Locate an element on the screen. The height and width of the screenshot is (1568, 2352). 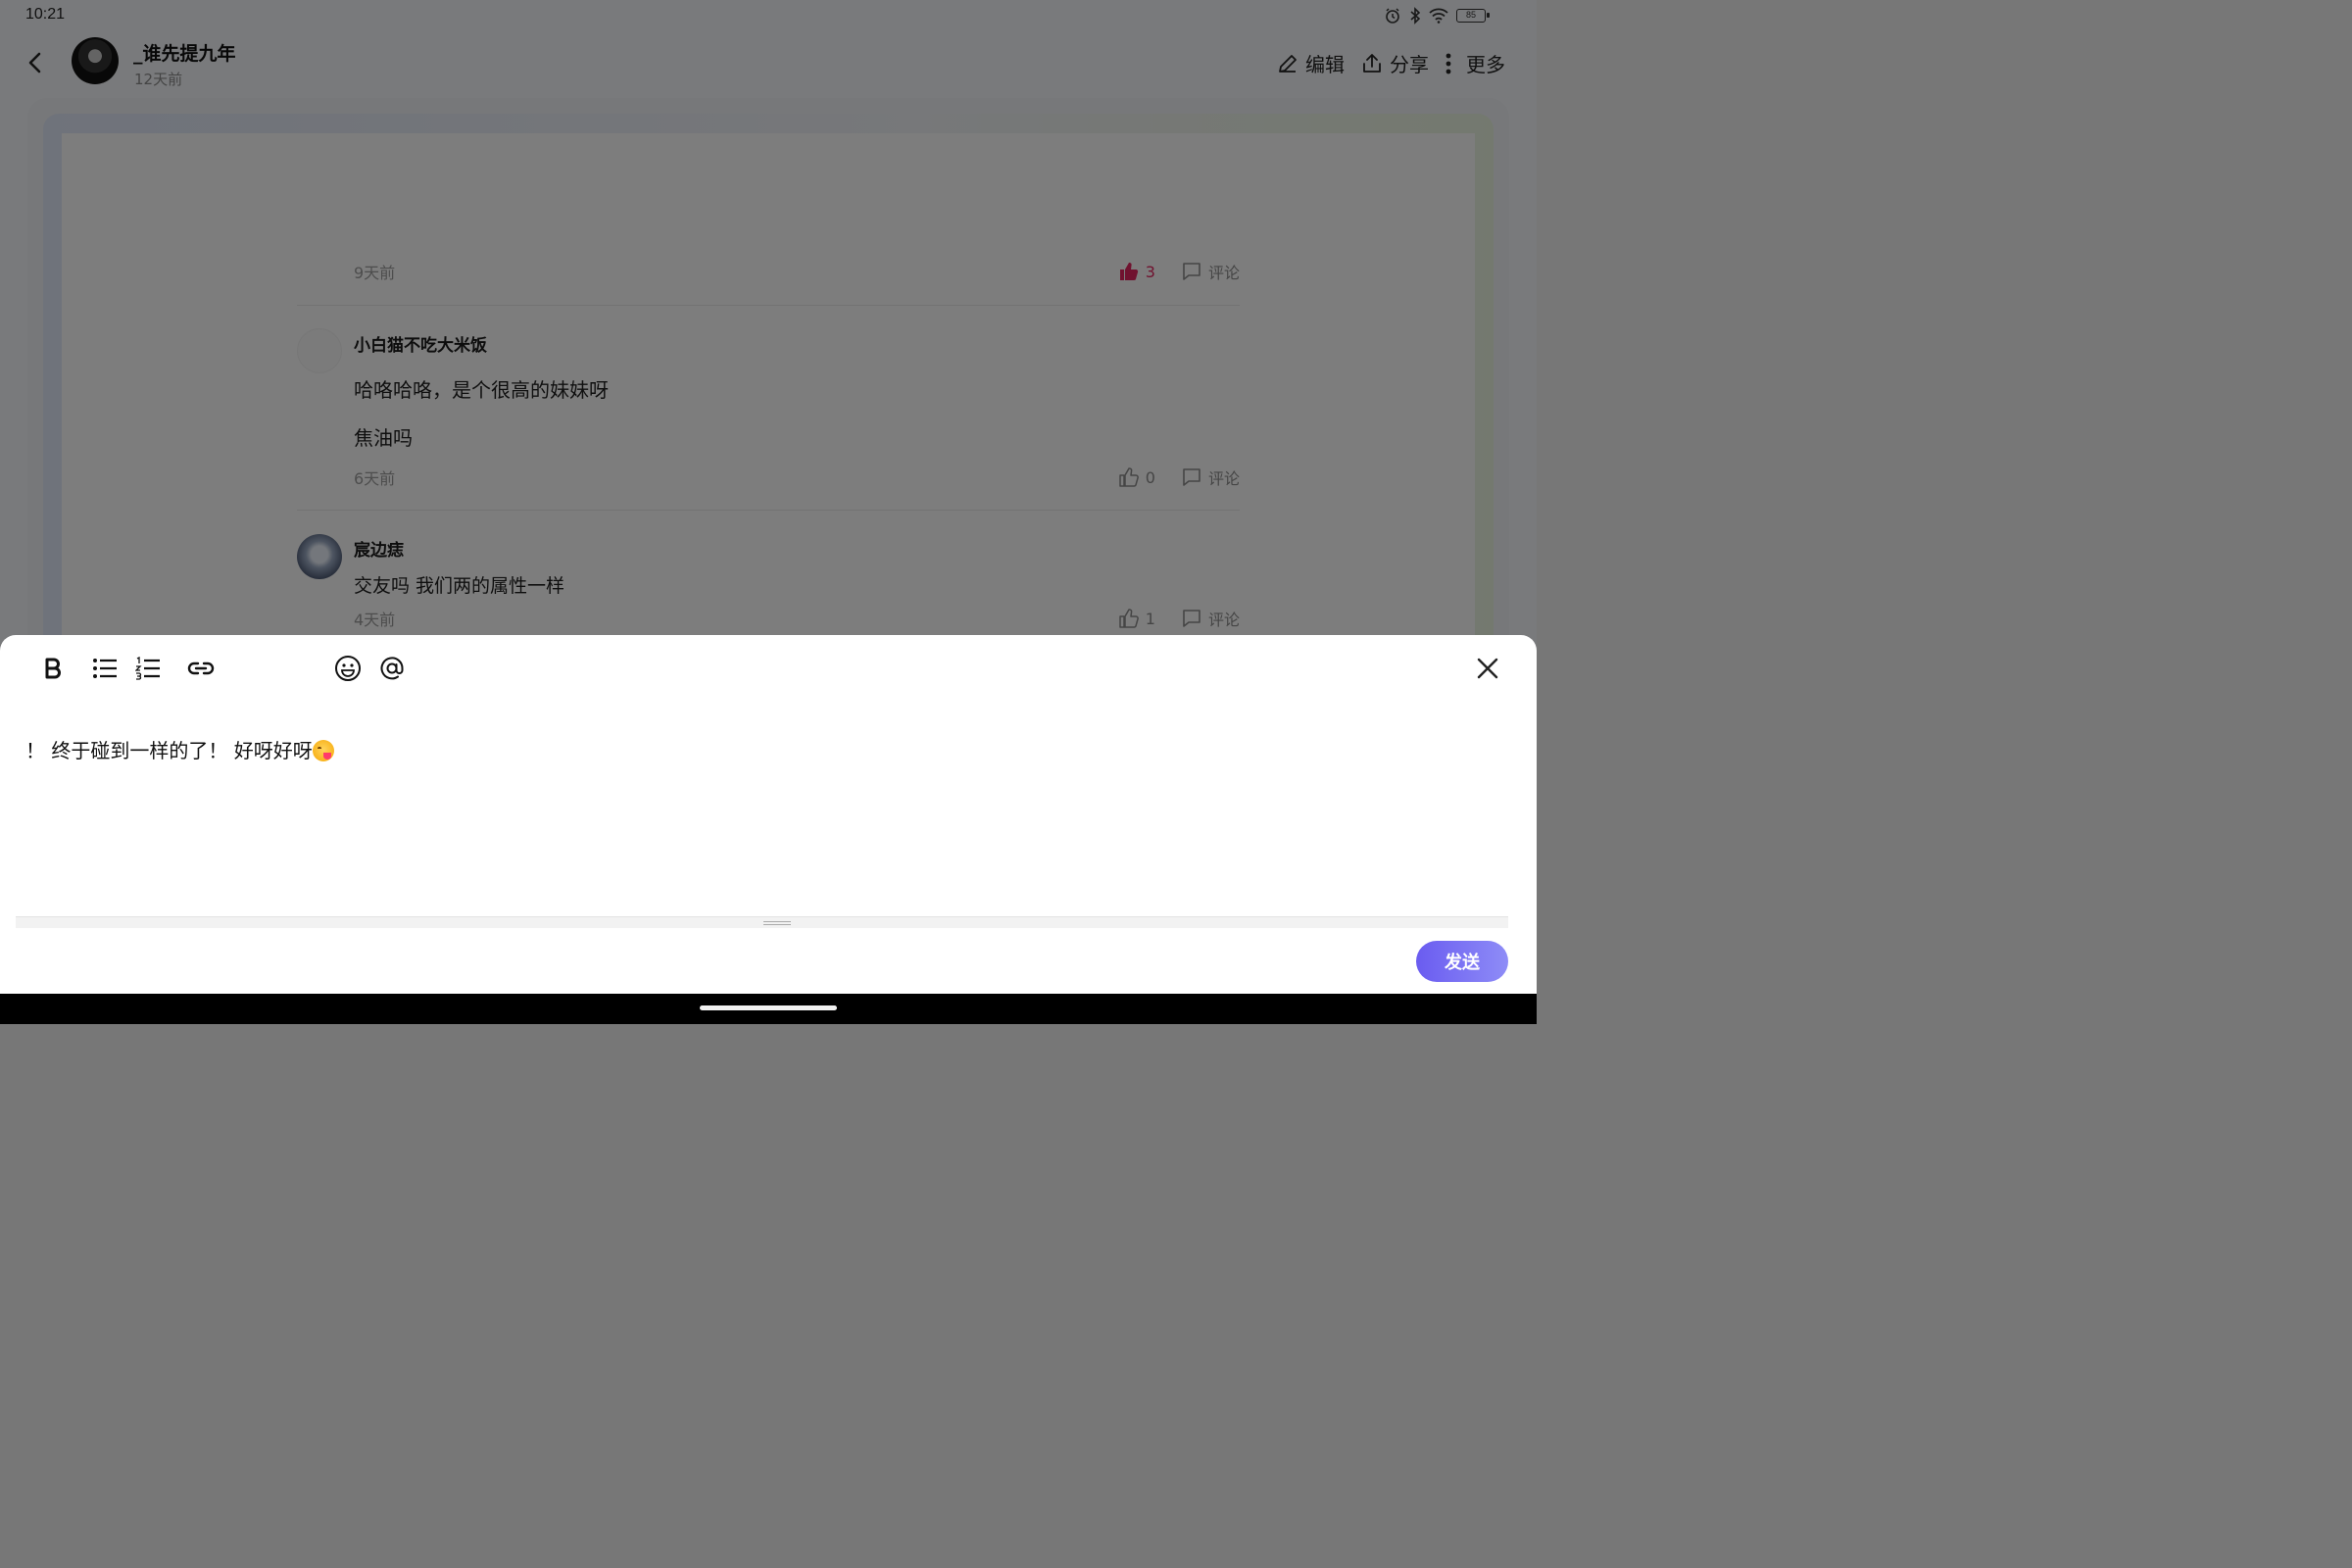
close-button is located at coordinates (1487, 668).